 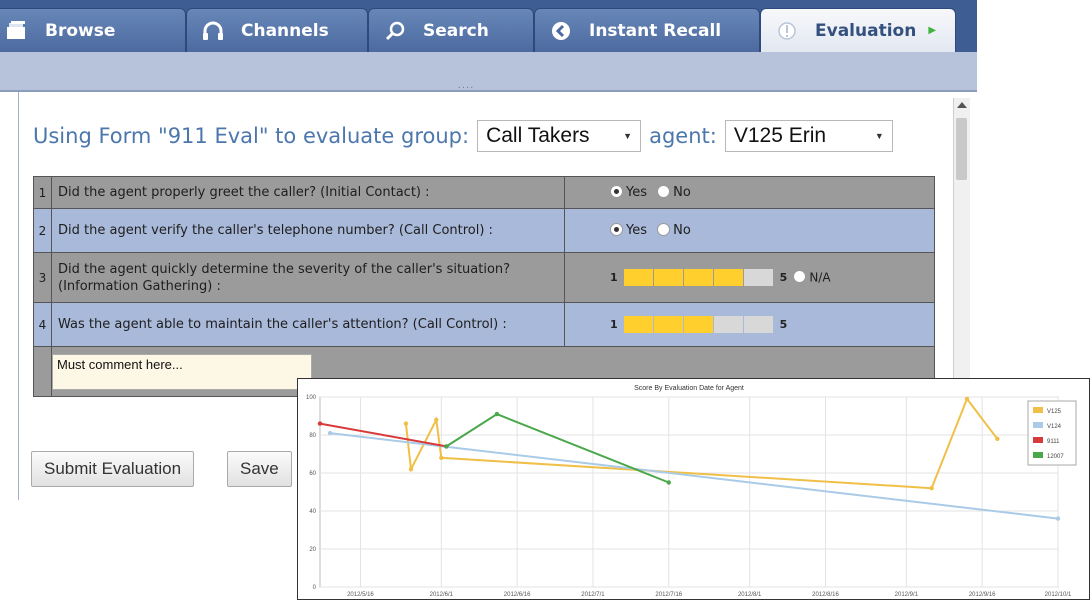 I want to click on answer-scale: 15, so click(x=749, y=324).